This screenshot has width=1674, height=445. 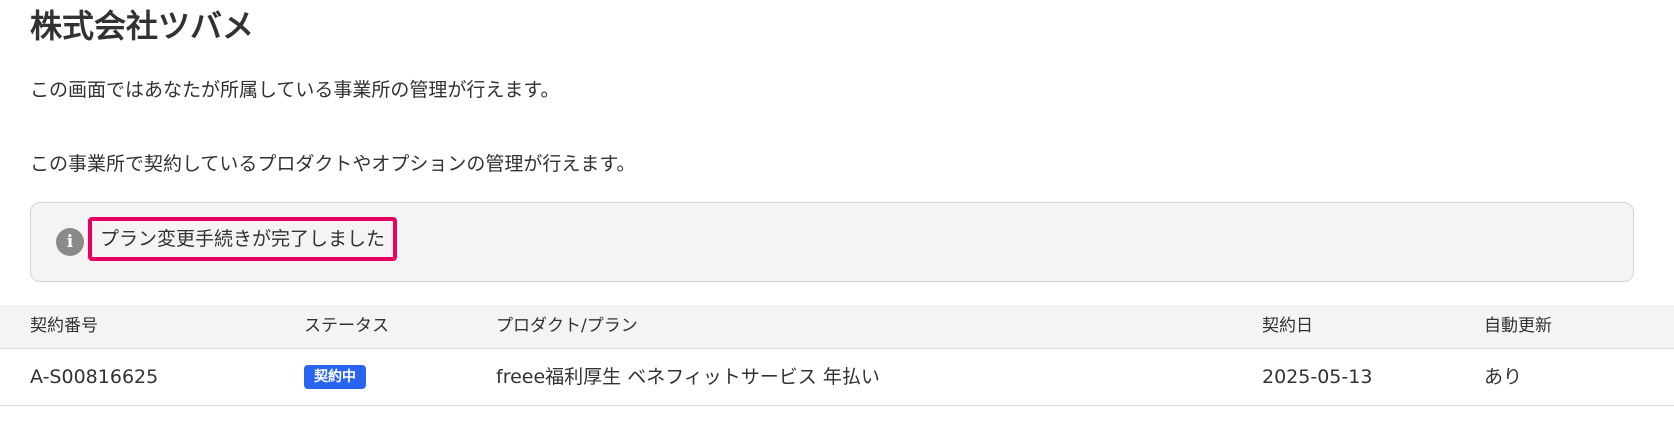 What do you see at coordinates (1503, 377) in the screenshot?
I see `cell-auto-renewal: あり` at bounding box center [1503, 377].